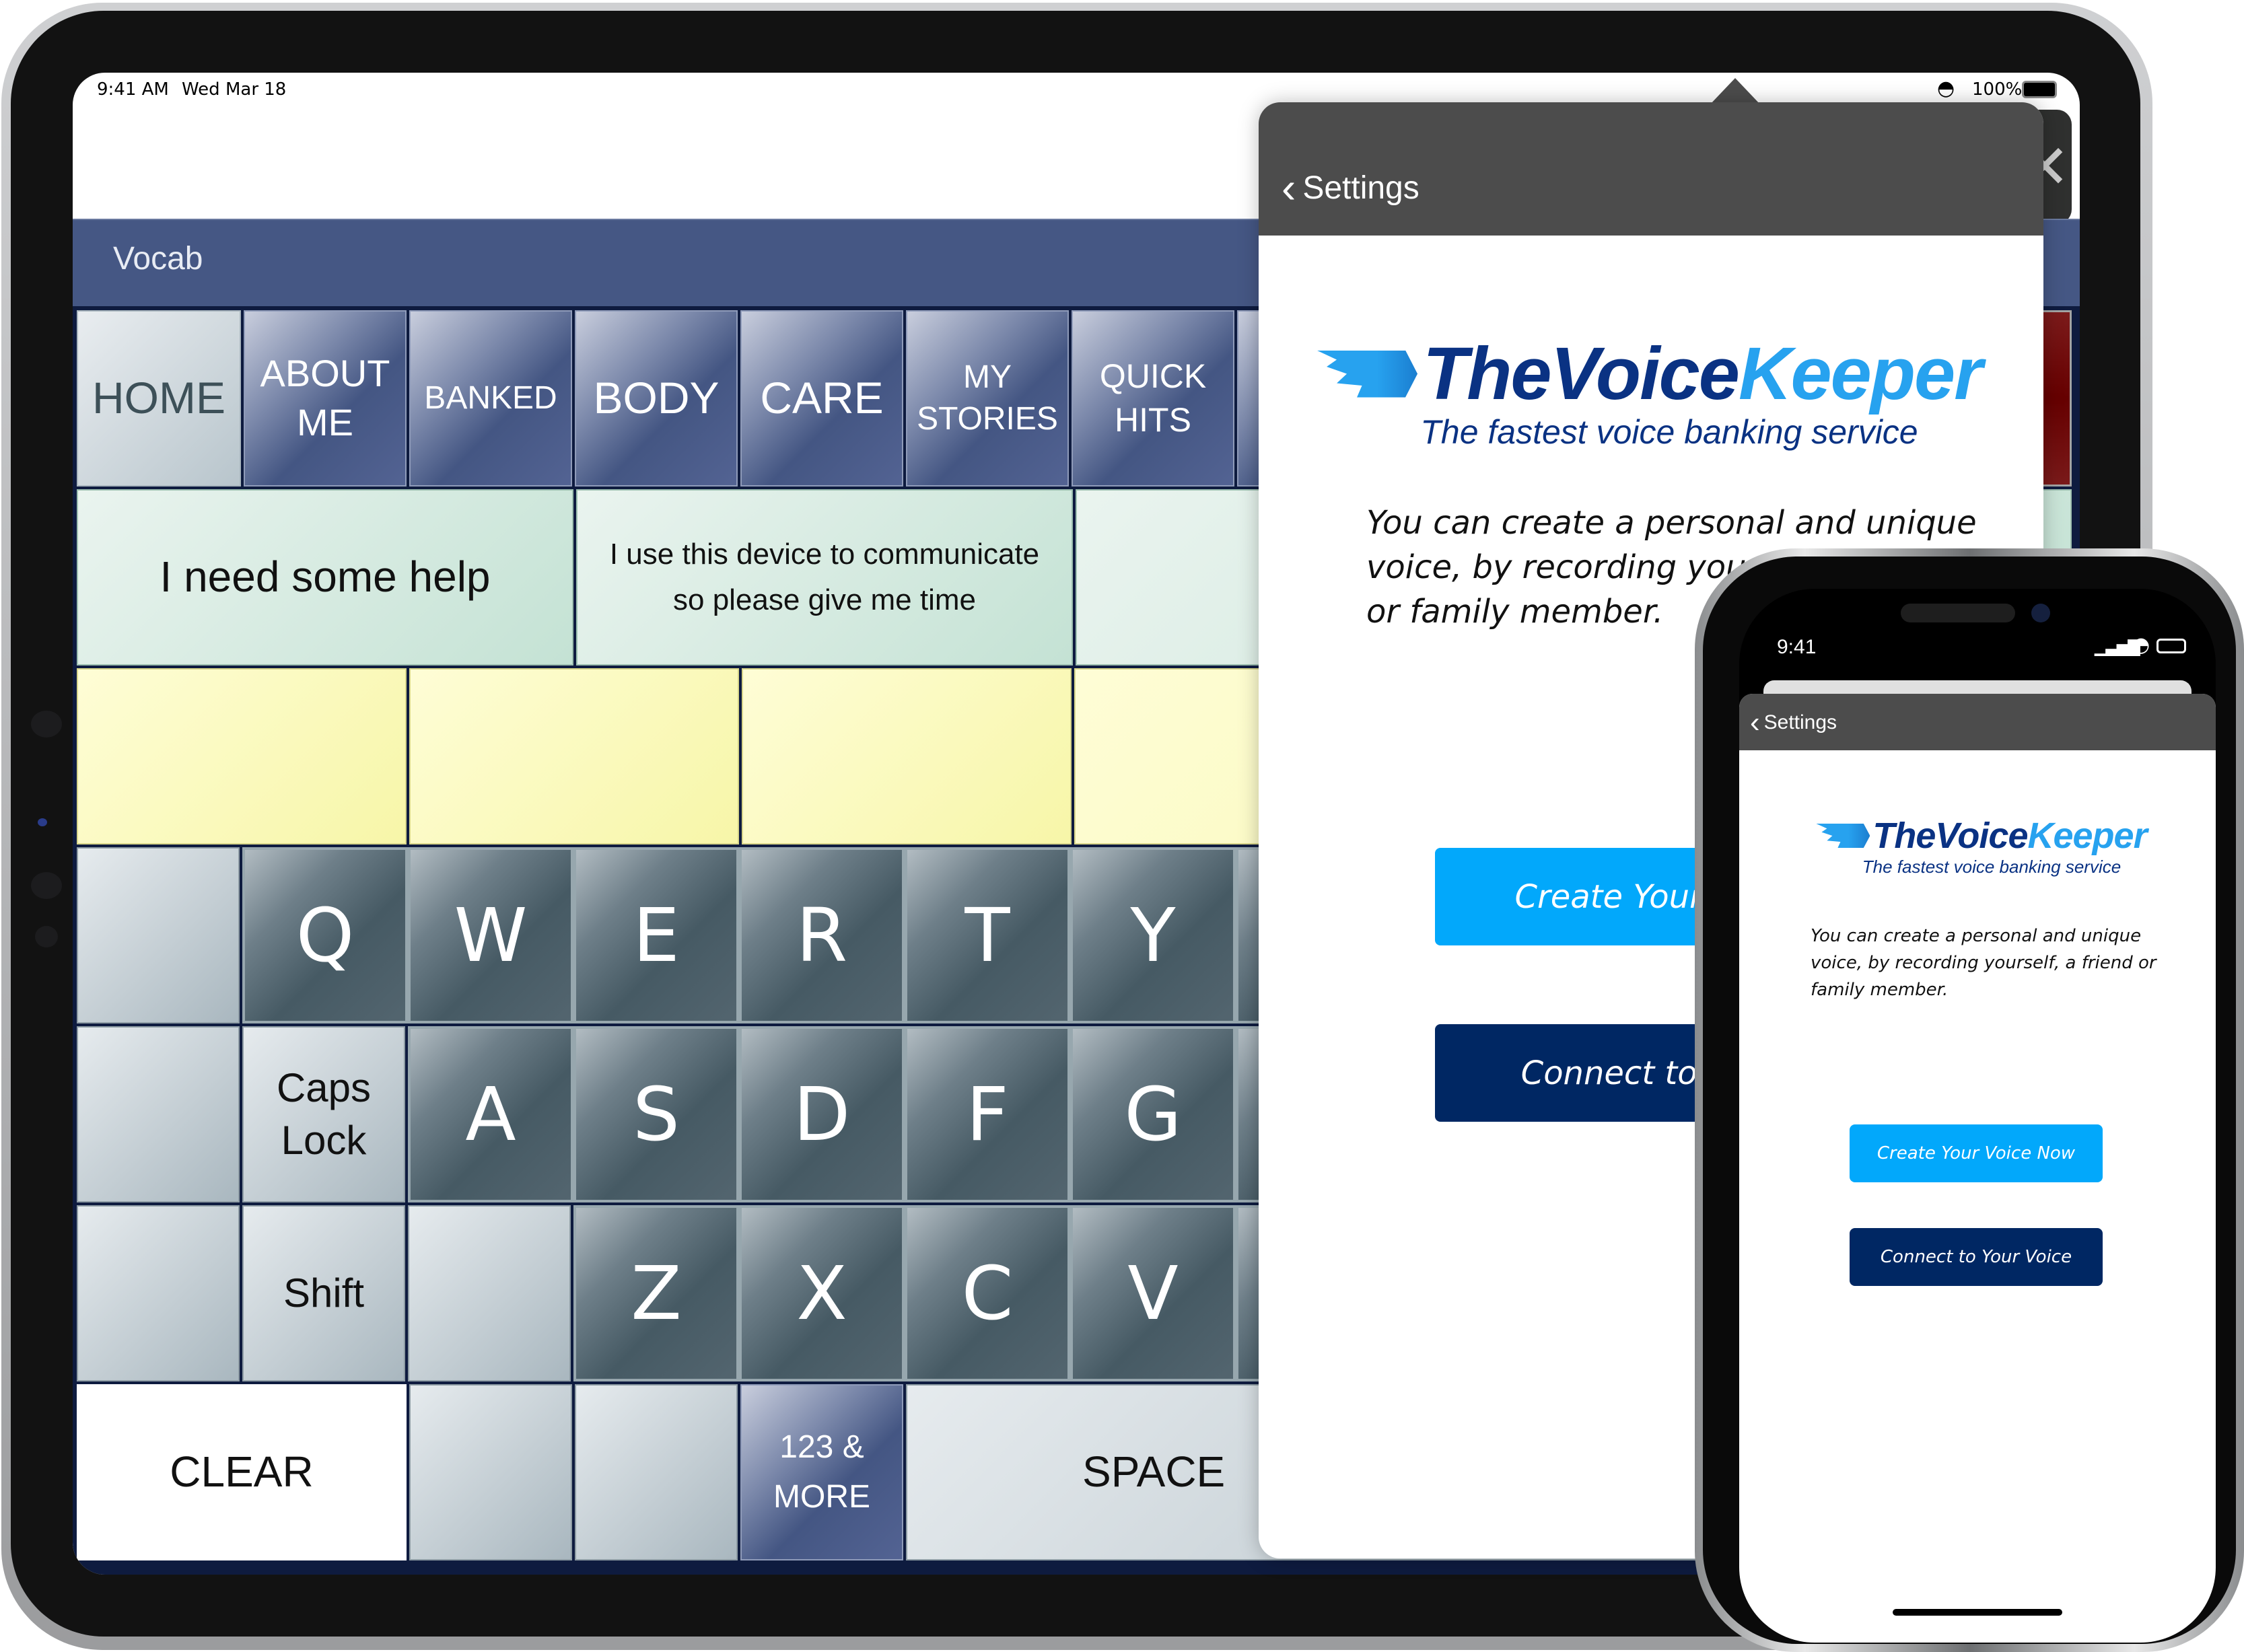  I want to click on connect-voice-button: Connect to Your Voice, so click(1977, 1257).